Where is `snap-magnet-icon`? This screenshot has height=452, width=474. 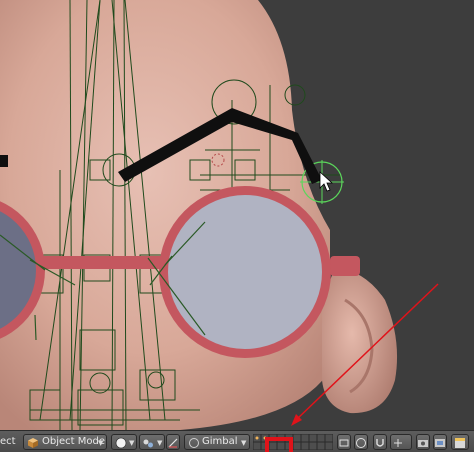
snap-magnet-icon is located at coordinates (380, 443).